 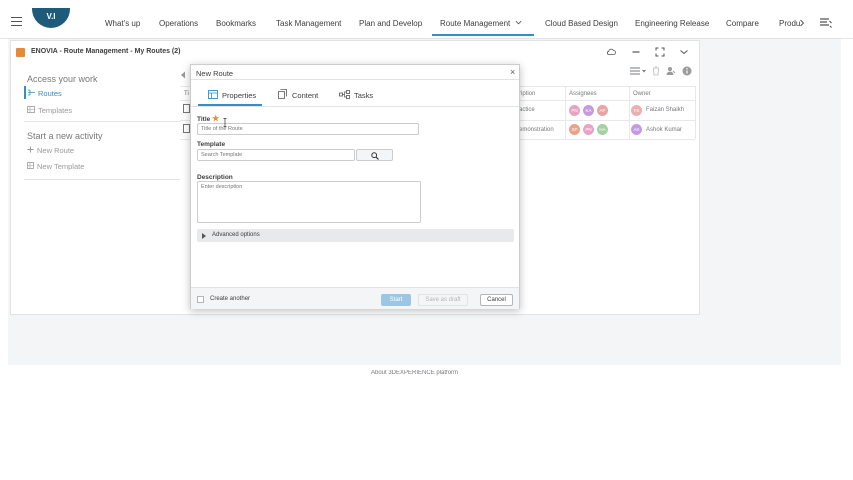 What do you see at coordinates (602, 110) in the screenshot?
I see `avatar: AP` at bounding box center [602, 110].